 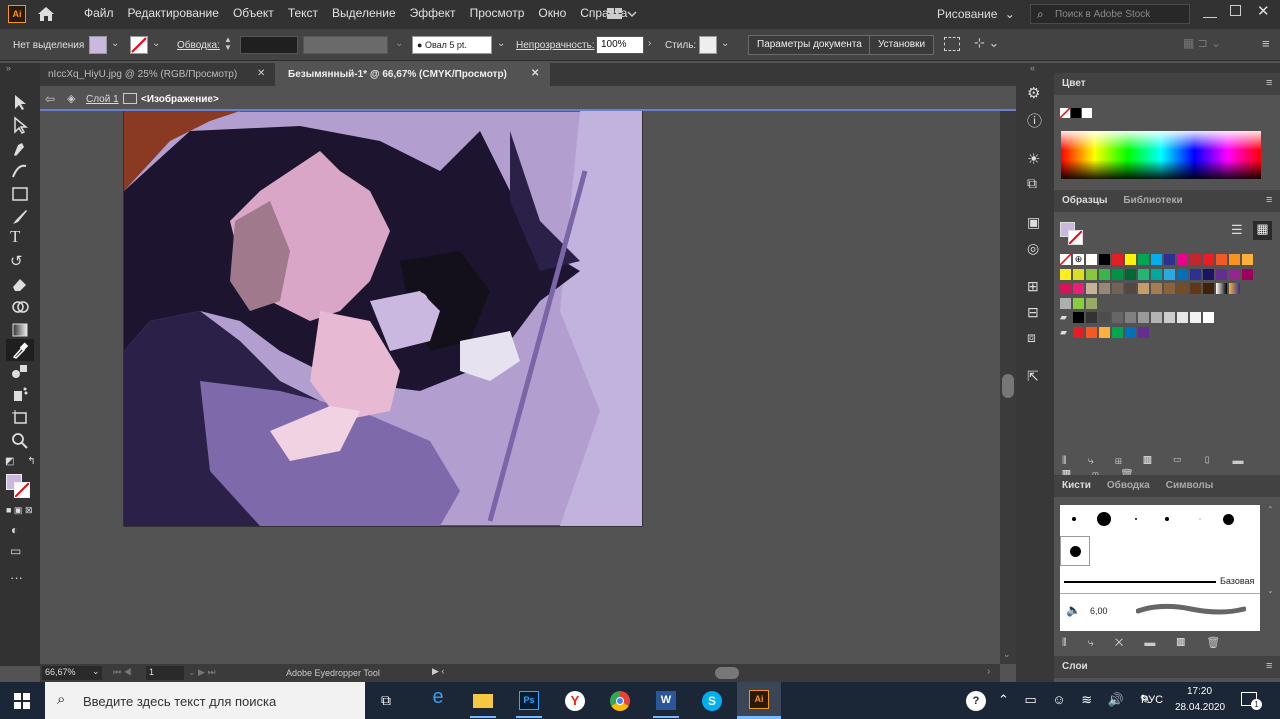 What do you see at coordinates (1272, 568) in the screenshot?
I see `brushes-scrollbar: ⌃ ⌄` at bounding box center [1272, 568].